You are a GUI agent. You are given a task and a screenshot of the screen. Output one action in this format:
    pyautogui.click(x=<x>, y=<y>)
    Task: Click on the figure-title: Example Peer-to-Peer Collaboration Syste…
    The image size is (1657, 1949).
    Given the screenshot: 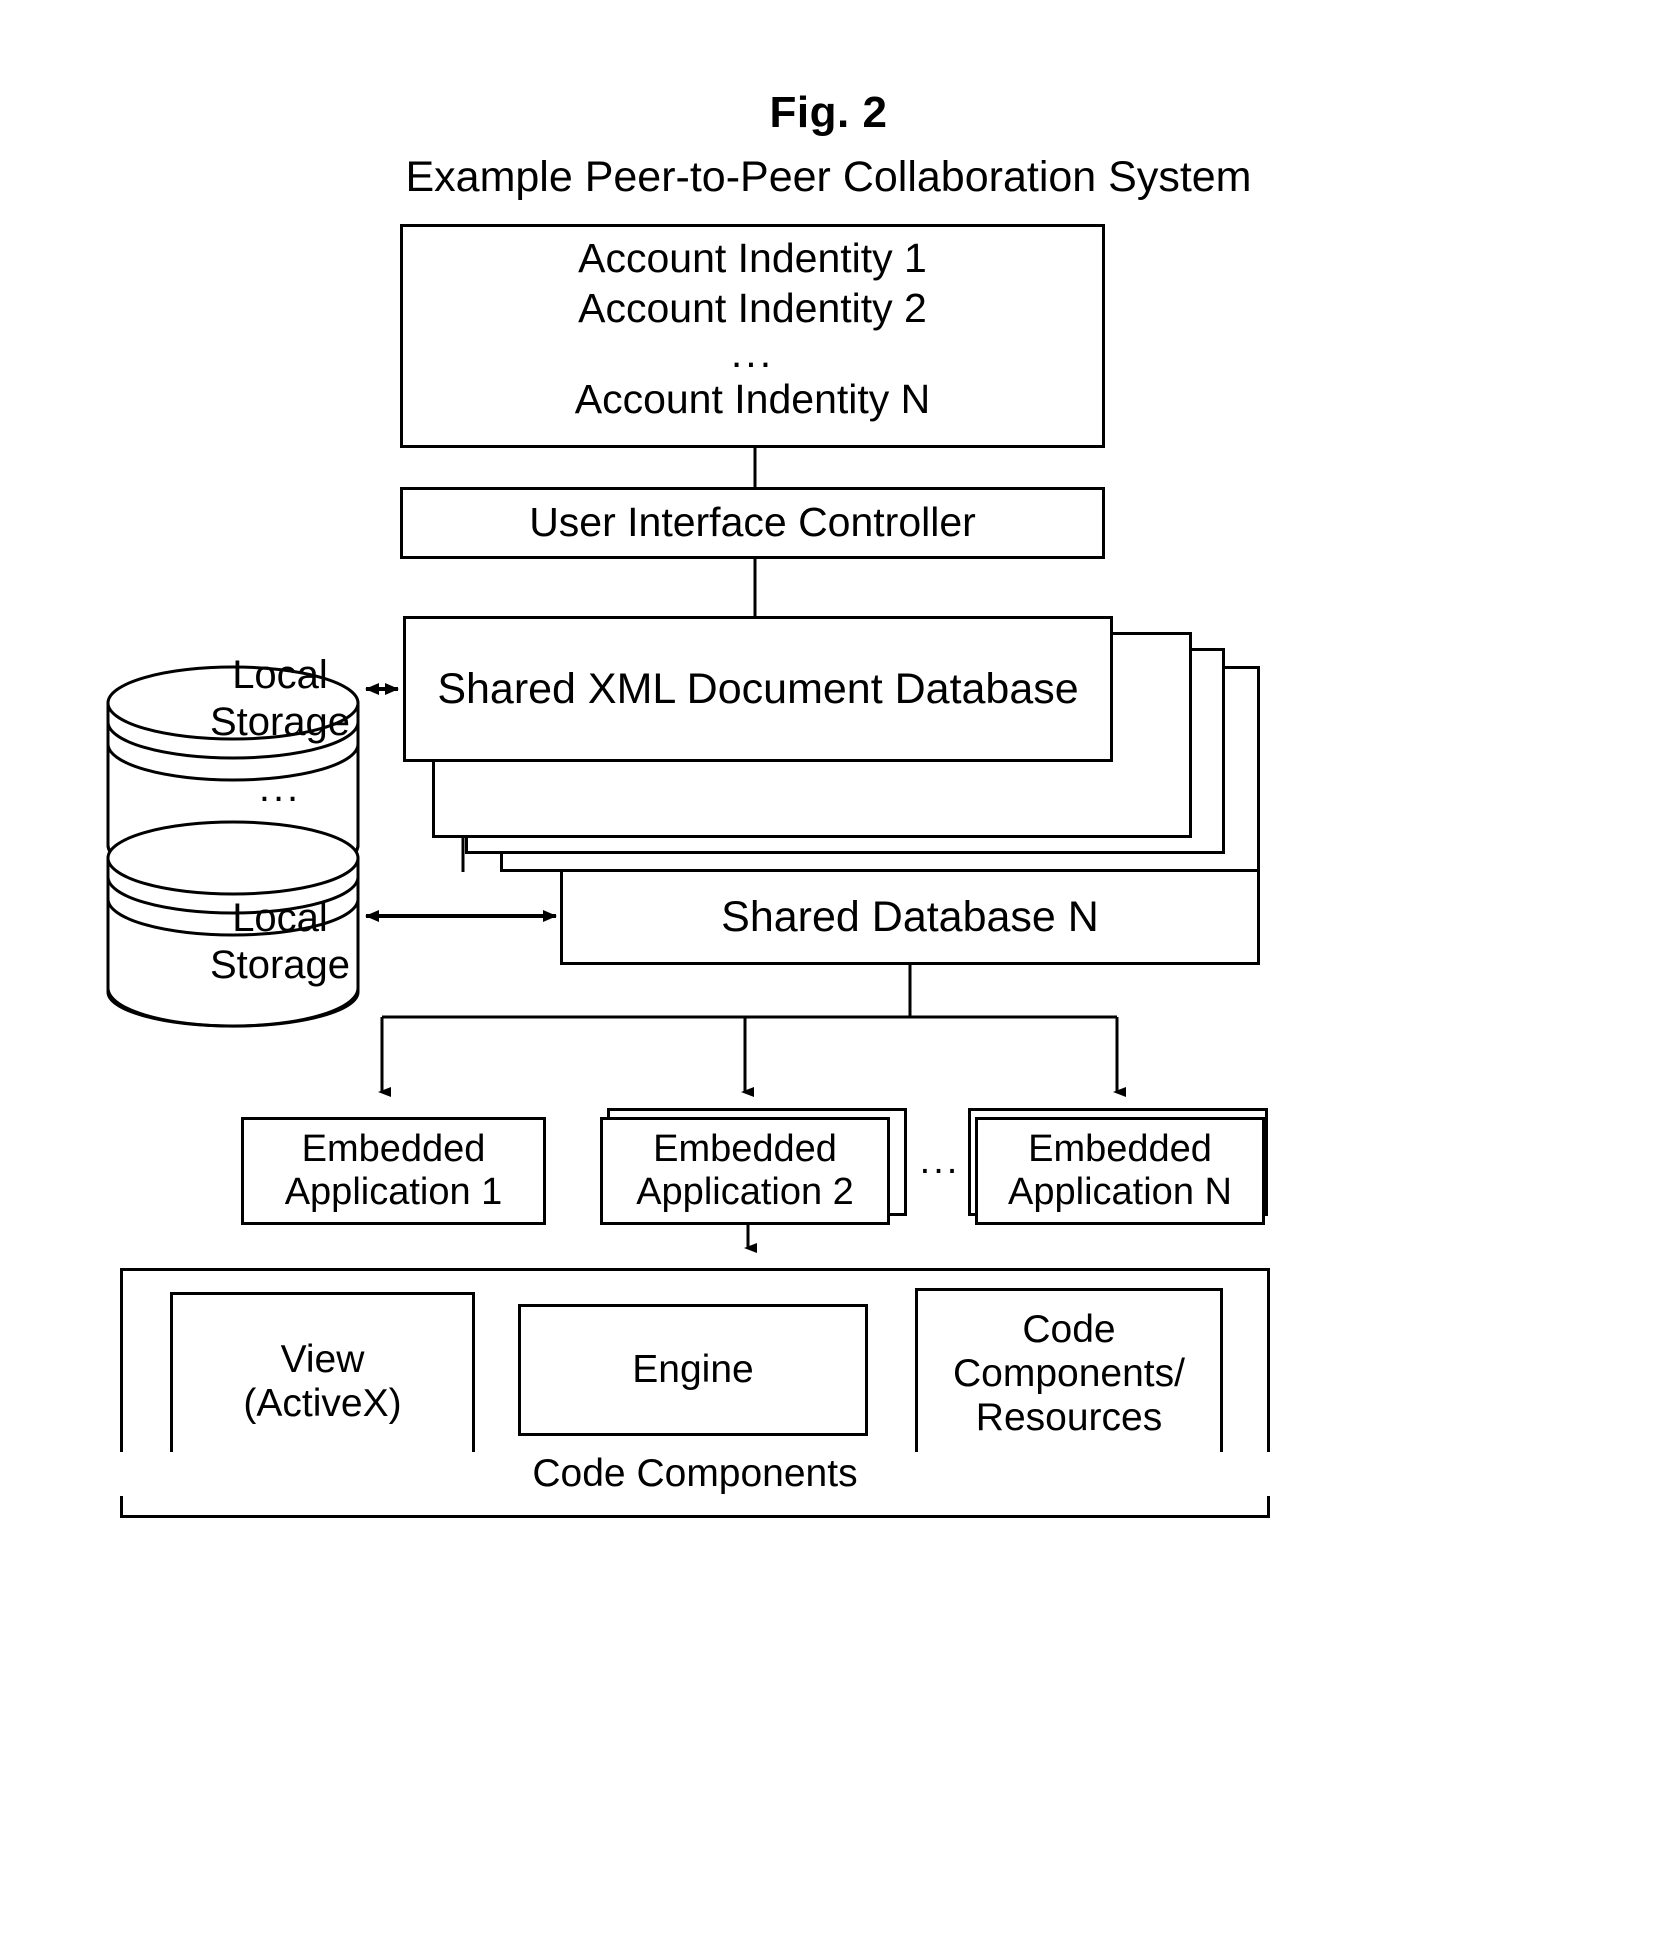 What is the action you would take?
    pyautogui.click(x=828, y=177)
    